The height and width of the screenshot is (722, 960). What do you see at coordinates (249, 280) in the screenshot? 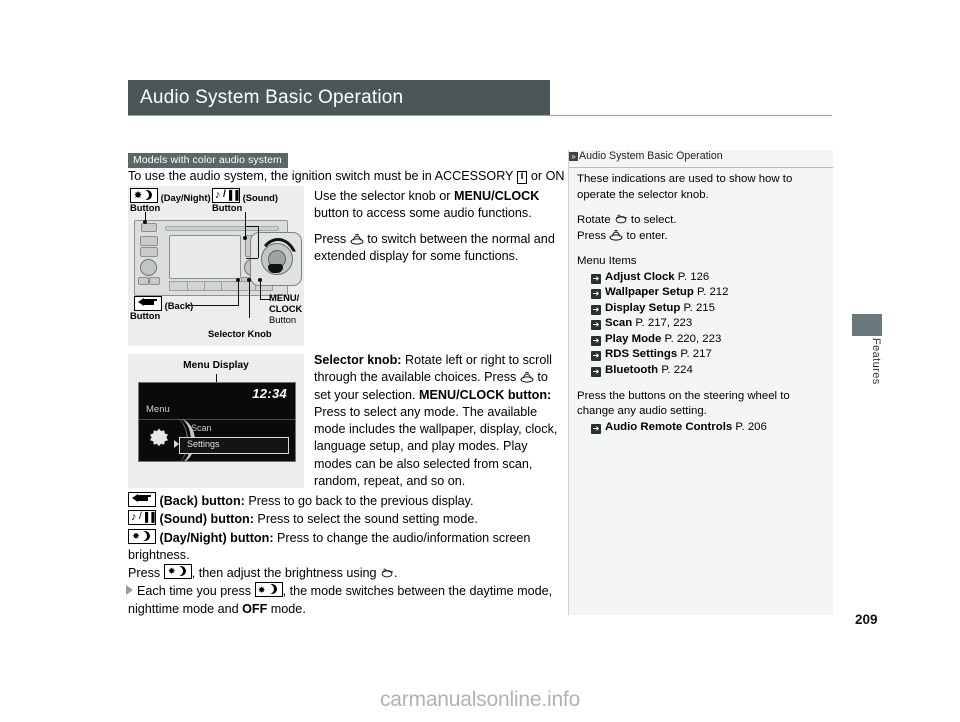
I see `leader-dot-selector` at bounding box center [249, 280].